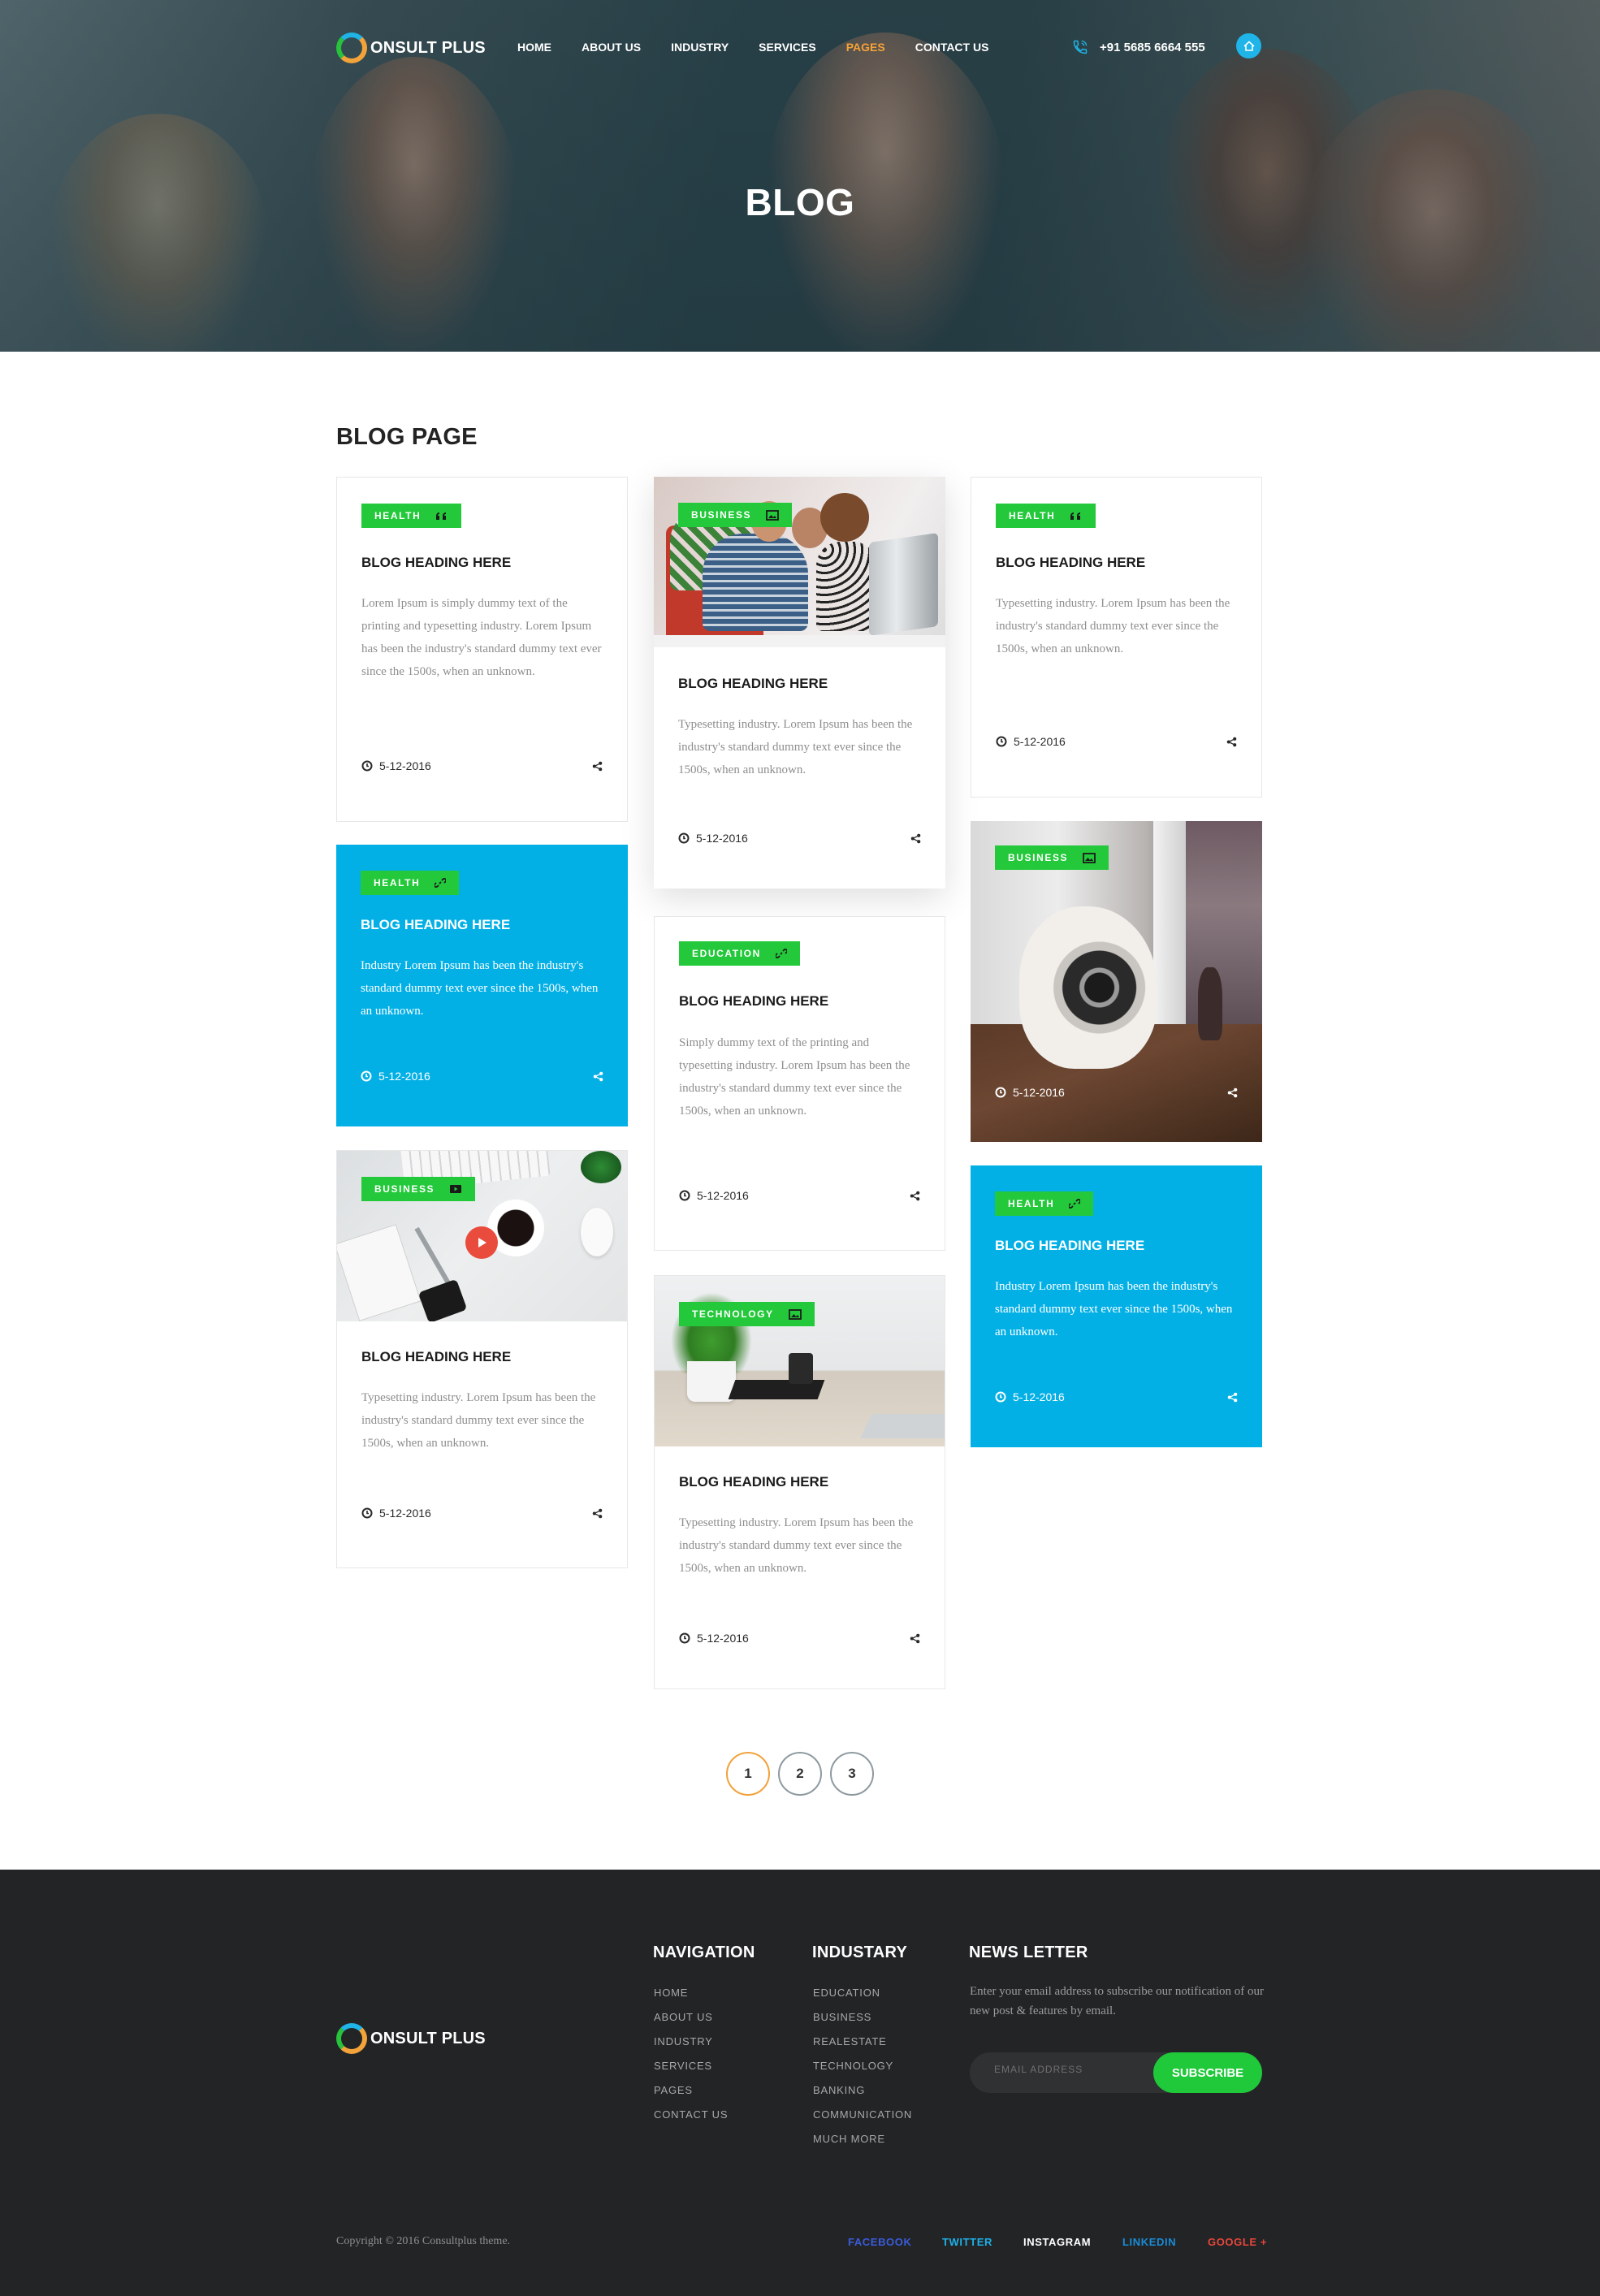 The width and height of the screenshot is (1600, 2296). What do you see at coordinates (611, 47) in the screenshot?
I see `nav-item-about-us: ABOUT US` at bounding box center [611, 47].